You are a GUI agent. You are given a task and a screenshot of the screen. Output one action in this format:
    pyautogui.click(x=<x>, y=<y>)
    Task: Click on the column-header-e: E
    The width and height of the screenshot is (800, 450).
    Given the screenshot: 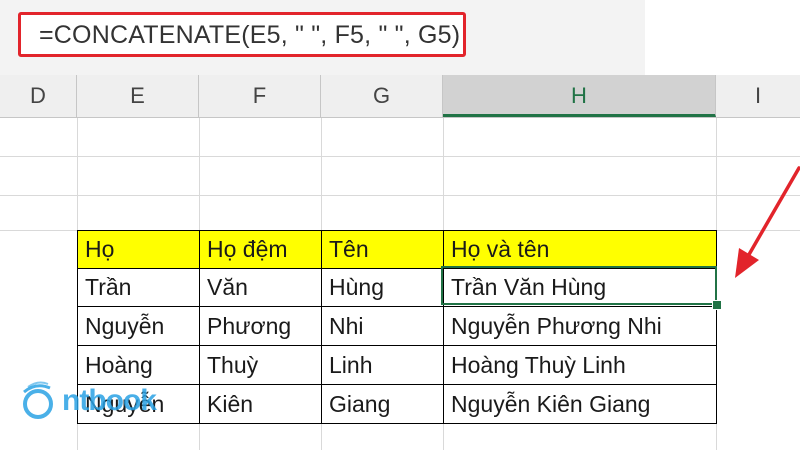 What is the action you would take?
    pyautogui.click(x=138, y=96)
    